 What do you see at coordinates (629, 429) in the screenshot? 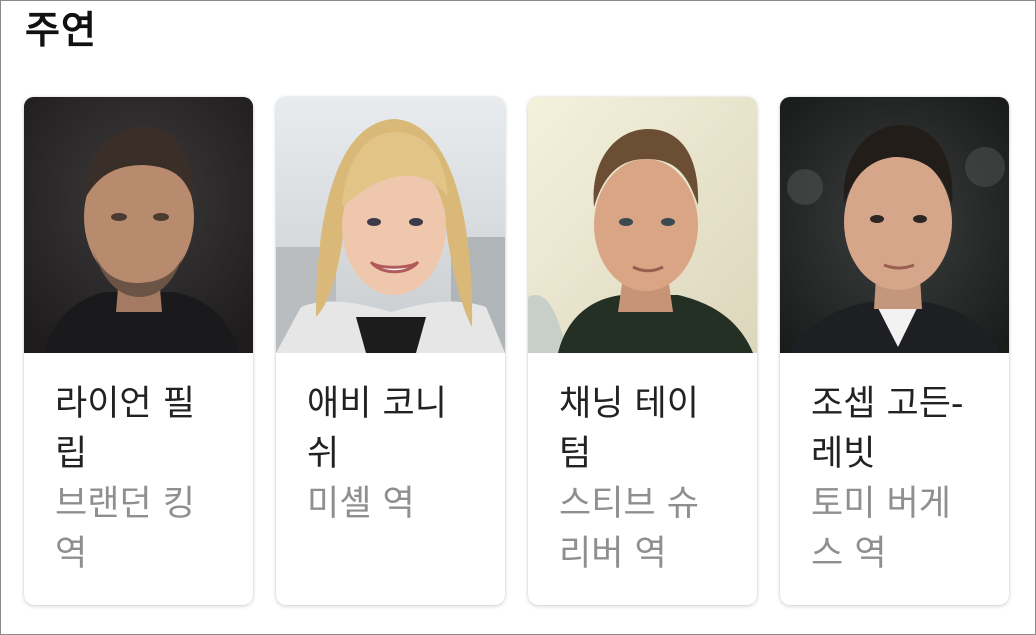
I see `actor-name: 채닝 테이텀` at bounding box center [629, 429].